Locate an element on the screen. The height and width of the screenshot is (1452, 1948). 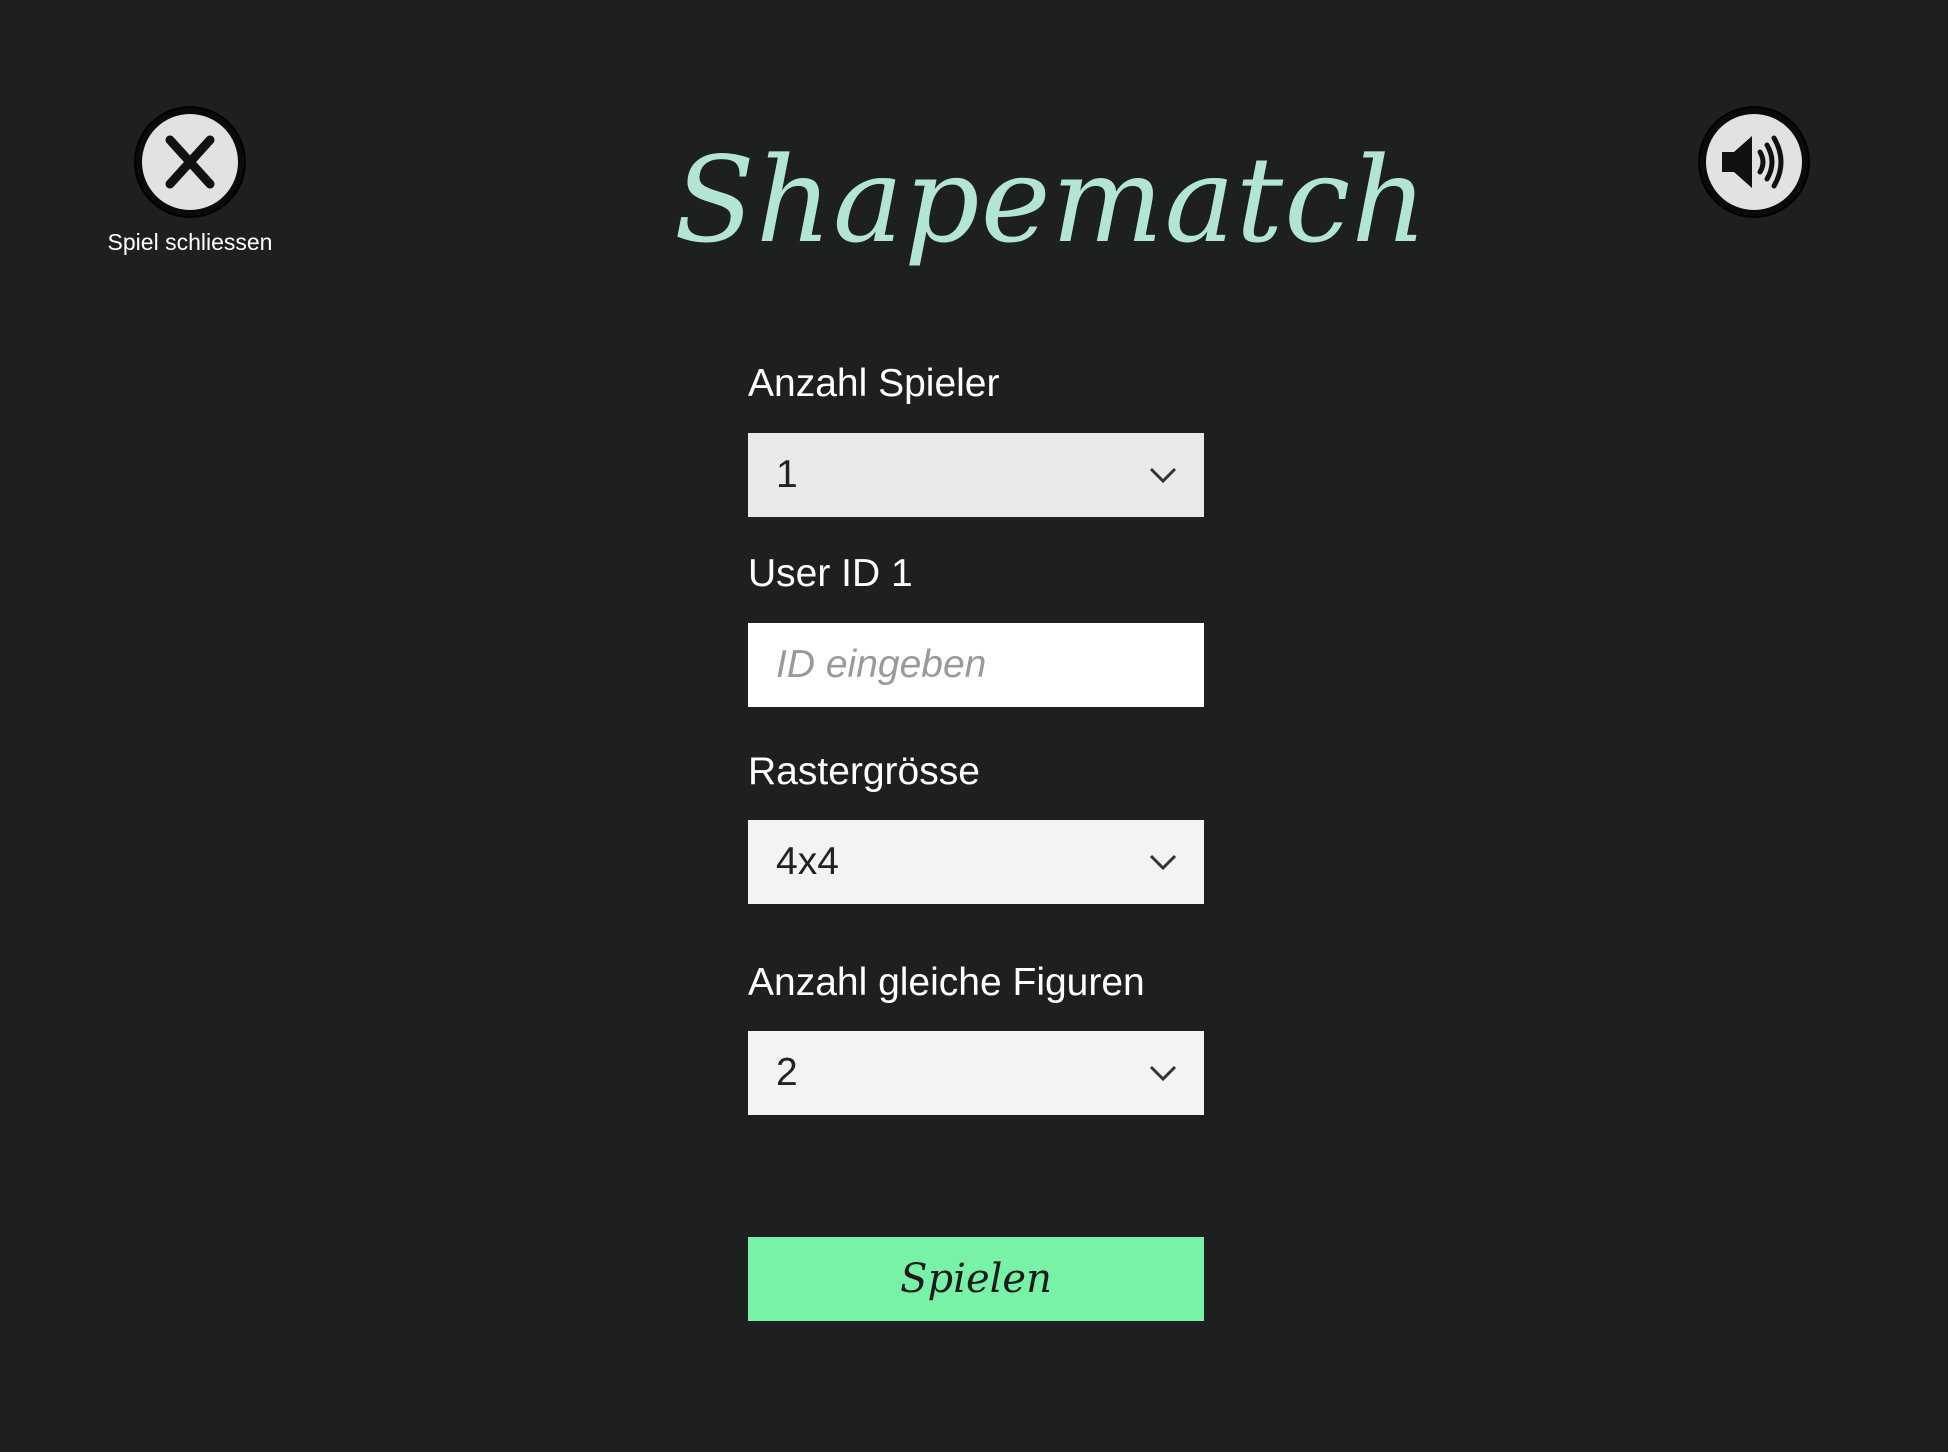
grid-size-select: 4x4 is located at coordinates (976, 862).